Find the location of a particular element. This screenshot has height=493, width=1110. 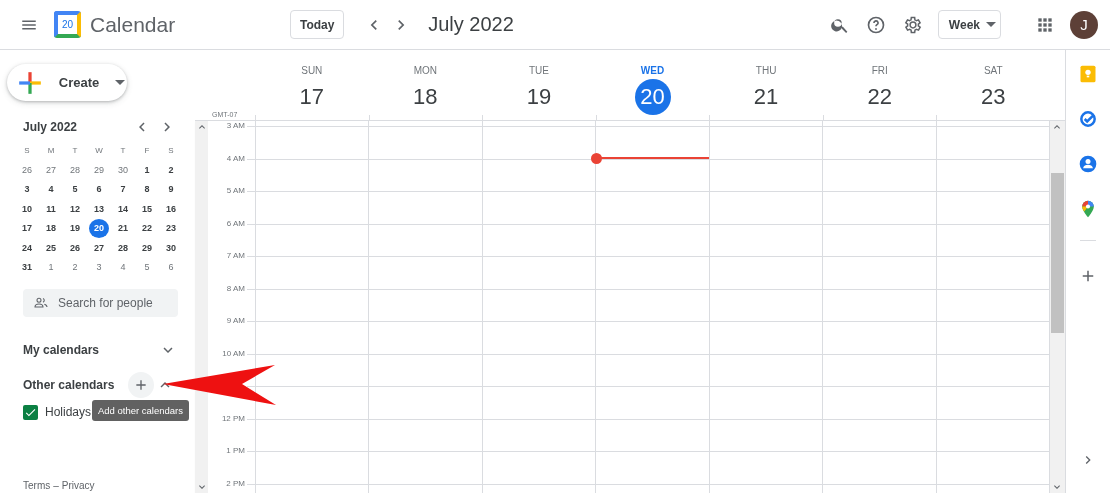

weekday-label: M is located at coordinates (51, 151).